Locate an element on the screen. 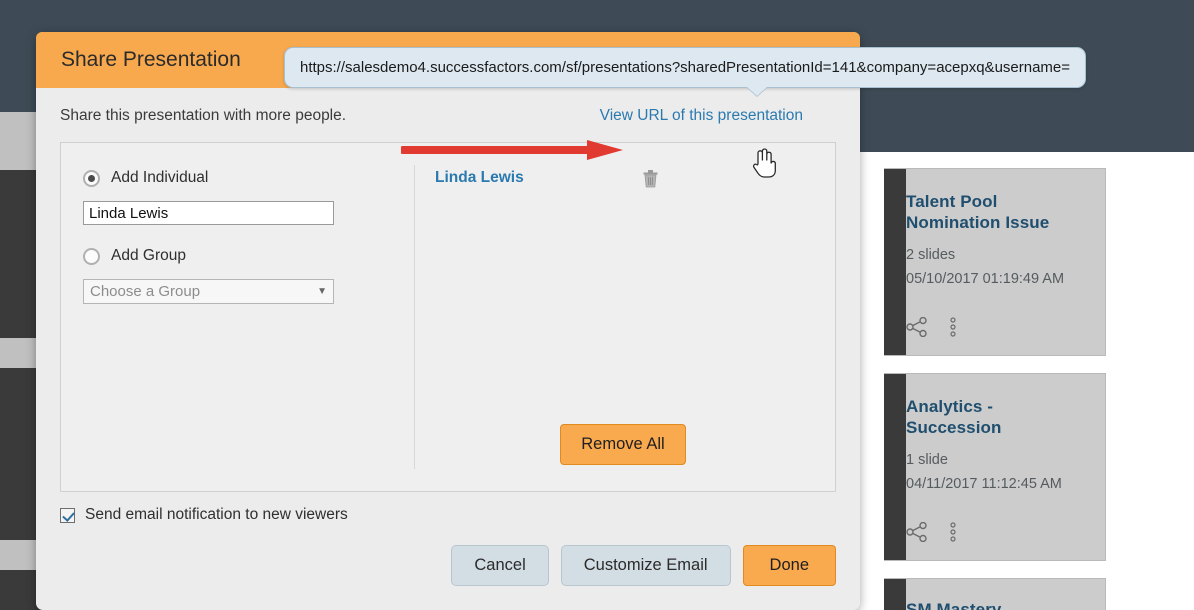 The width and height of the screenshot is (1194, 610). done-button: Done is located at coordinates (789, 565).